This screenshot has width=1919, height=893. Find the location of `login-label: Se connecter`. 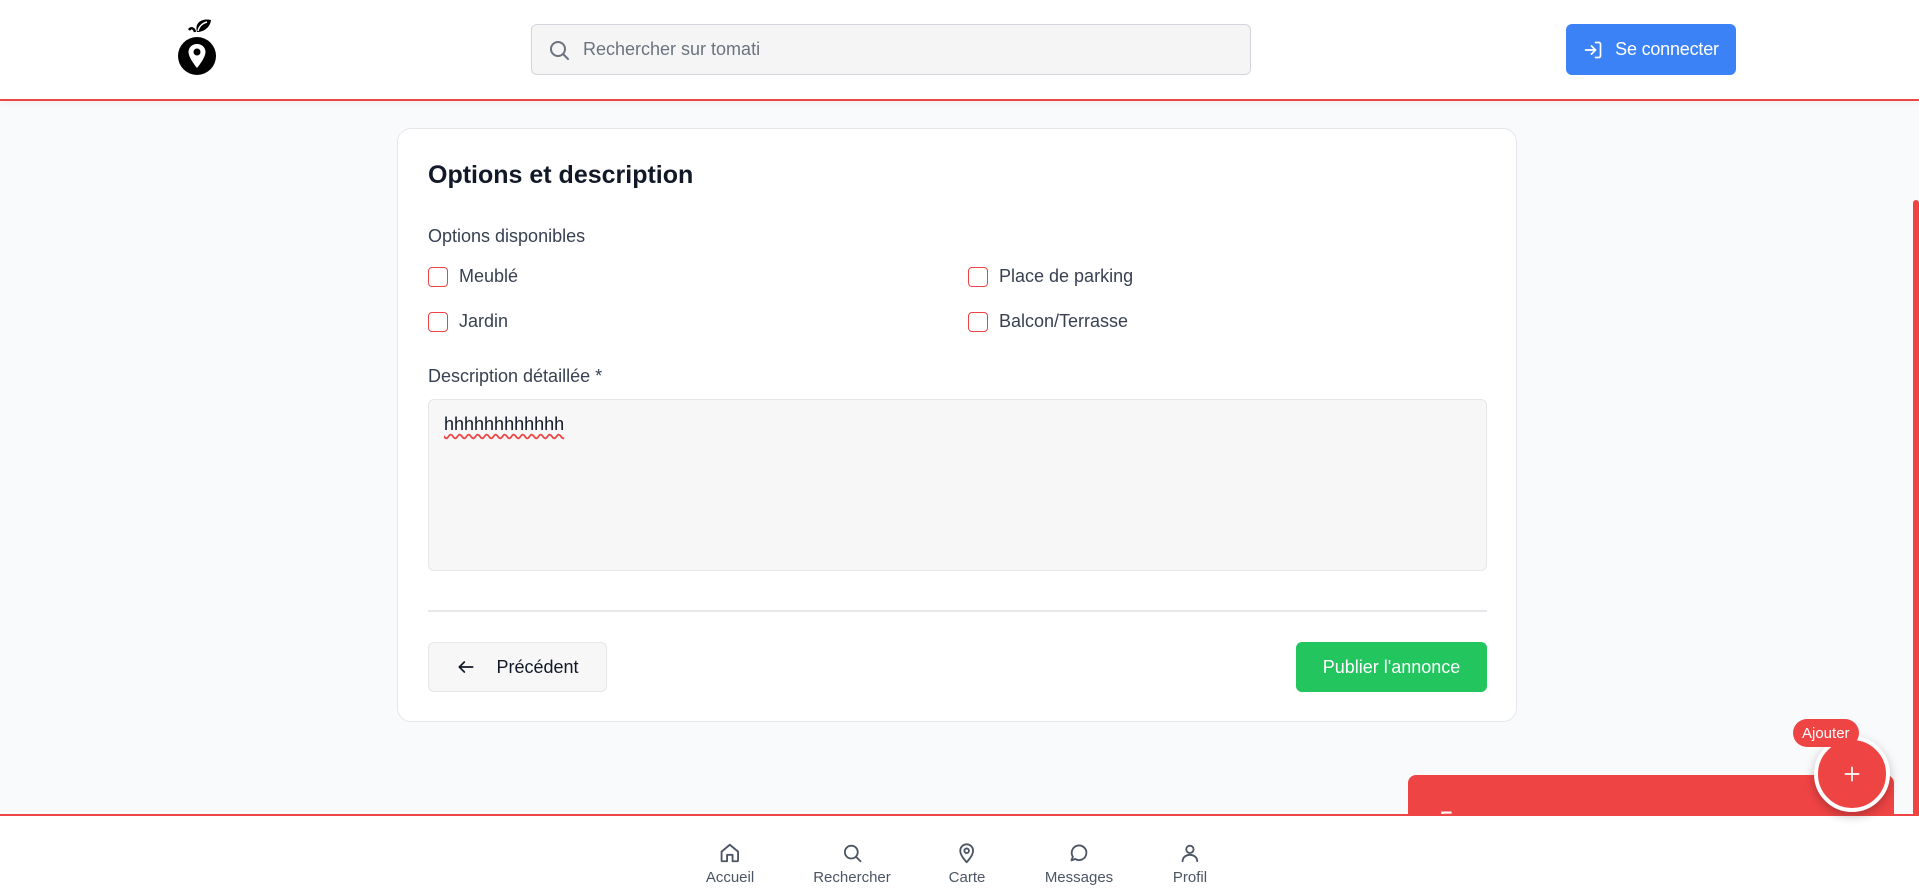

login-label: Se connecter is located at coordinates (1667, 49).